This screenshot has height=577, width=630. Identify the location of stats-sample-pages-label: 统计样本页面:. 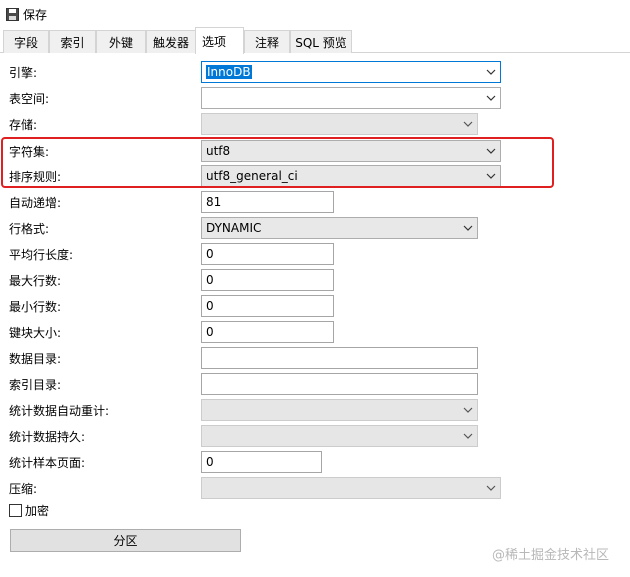
(47, 463).